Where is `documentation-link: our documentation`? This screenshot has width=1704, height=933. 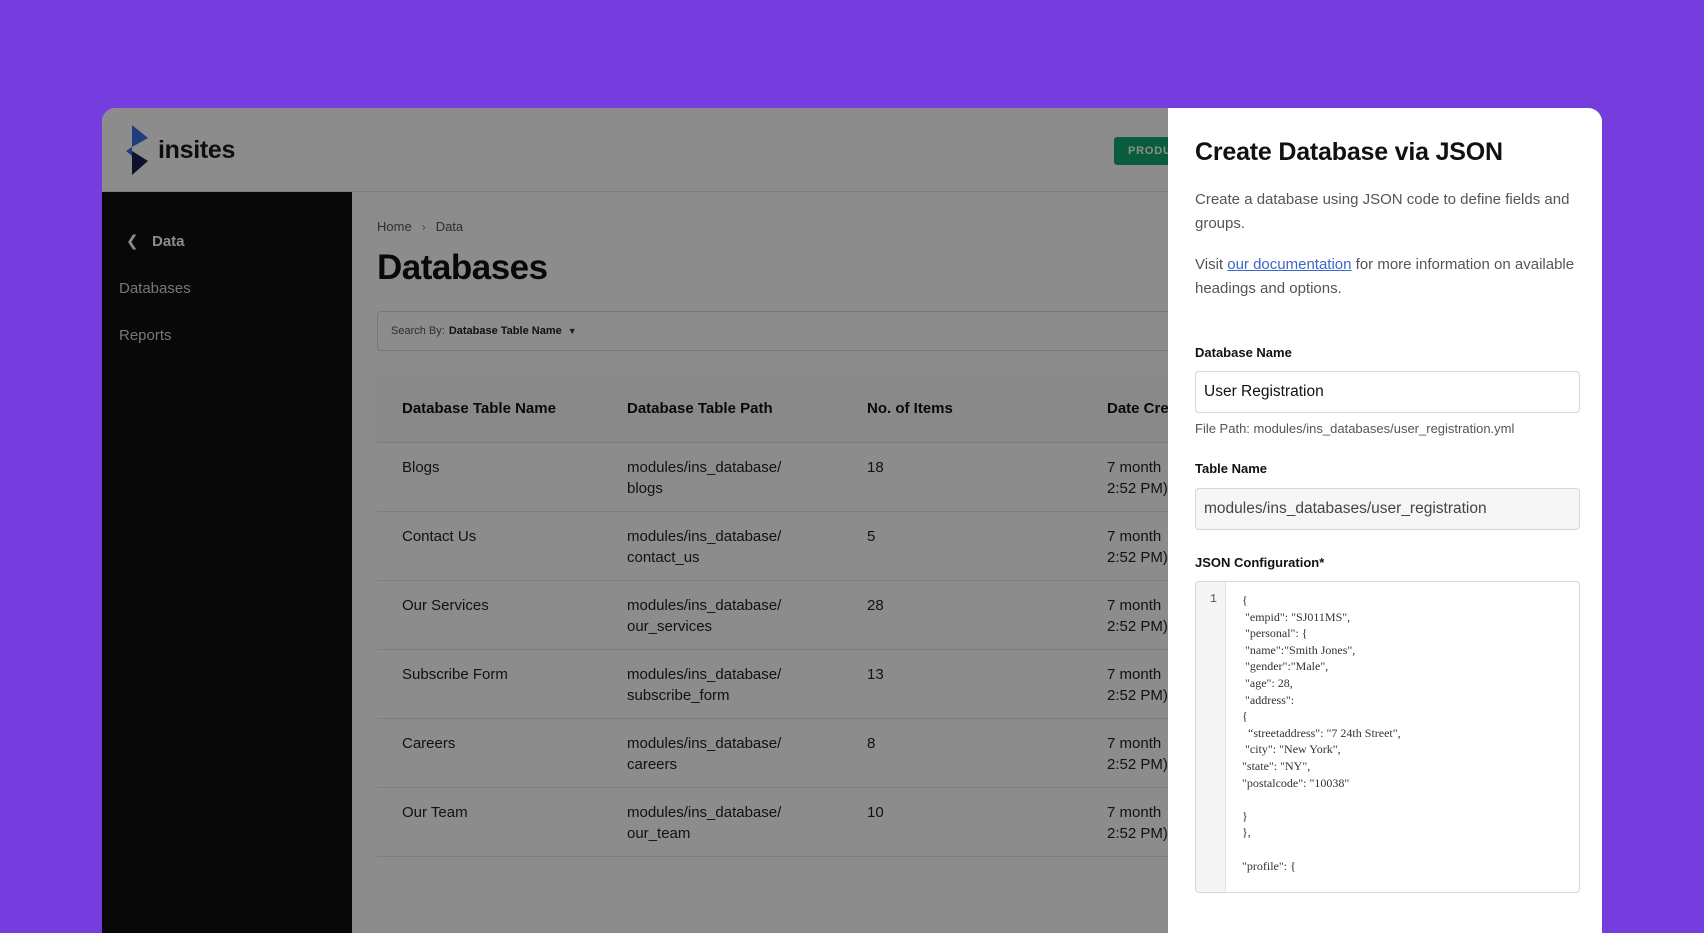 documentation-link: our documentation is located at coordinates (1289, 264).